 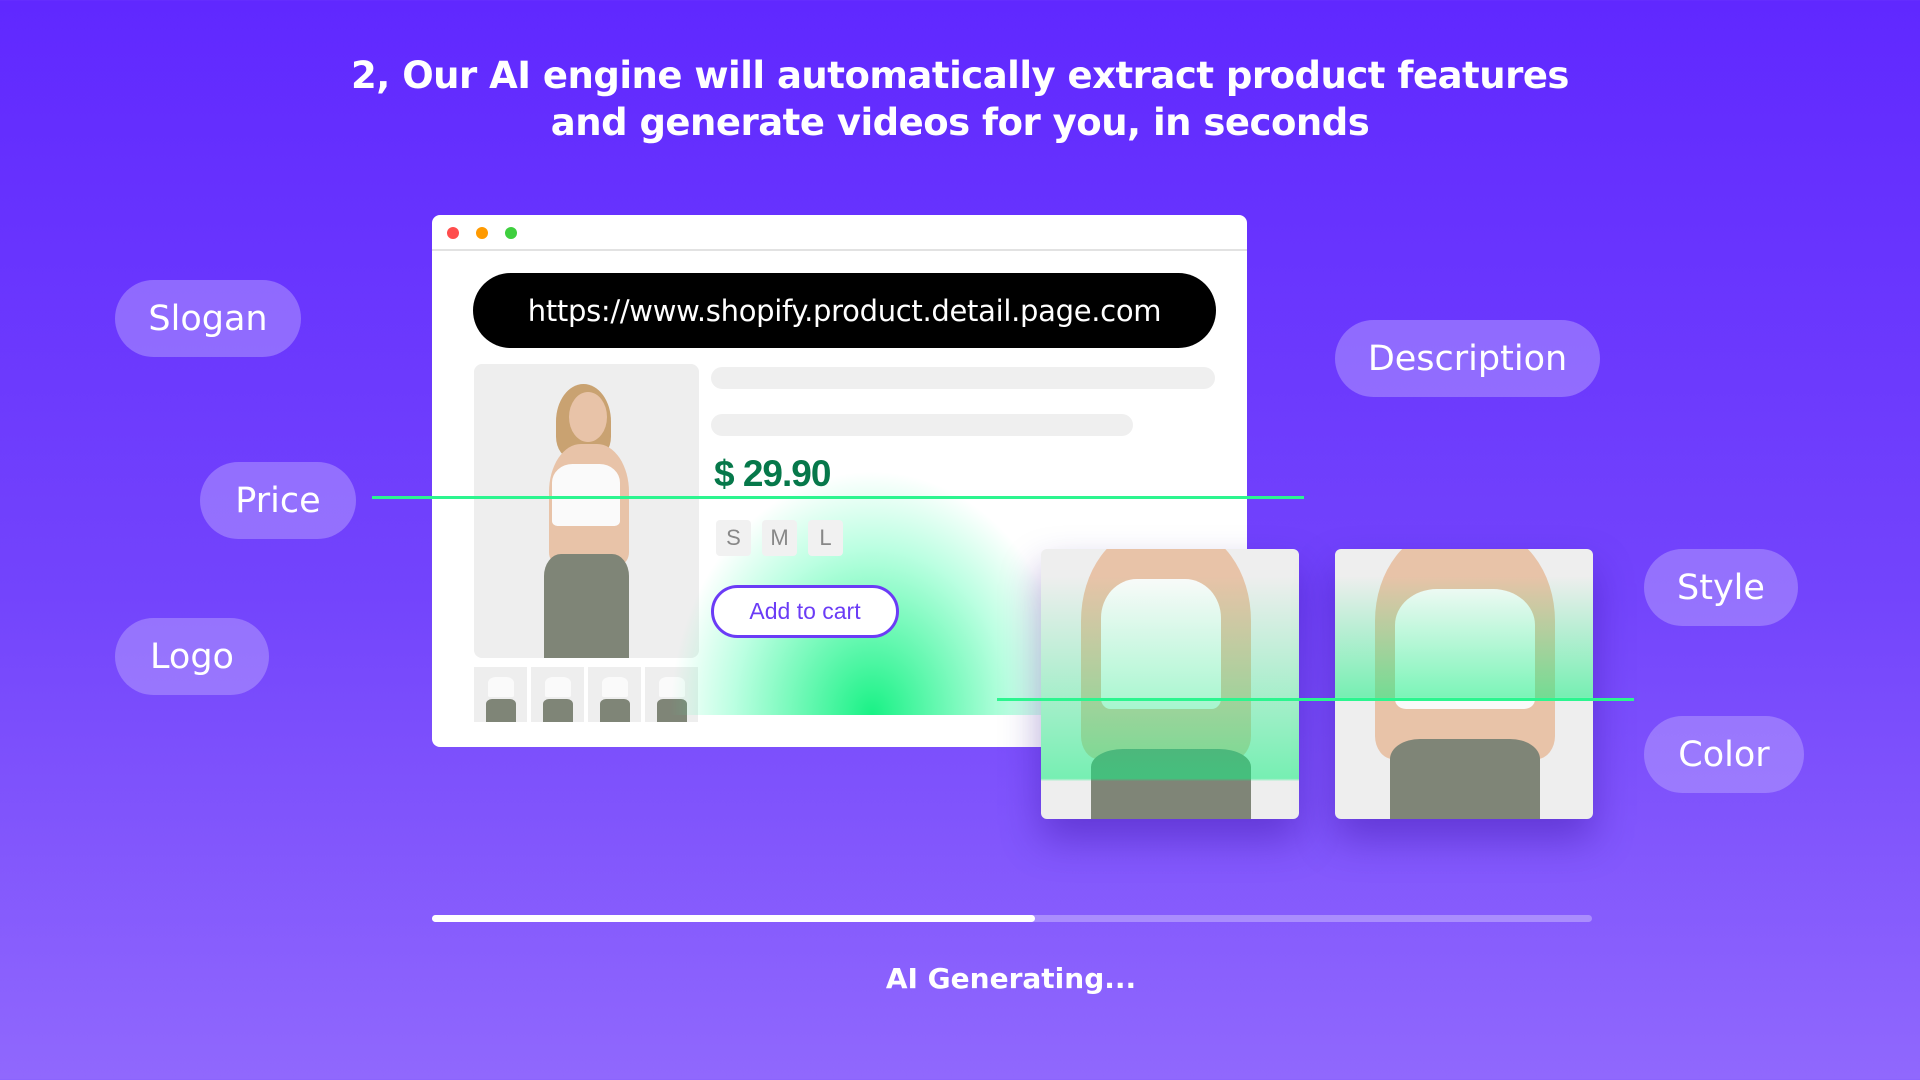 I want to click on title-placeholder, so click(x=963, y=378).